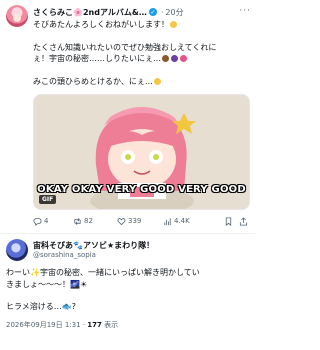 The height and width of the screenshot is (350, 320). What do you see at coordinates (103, 272) in the screenshot?
I see `reply-text-line: わーい✨宇宙の秘密、一緒にいっぱい解き明かしてい` at bounding box center [103, 272].